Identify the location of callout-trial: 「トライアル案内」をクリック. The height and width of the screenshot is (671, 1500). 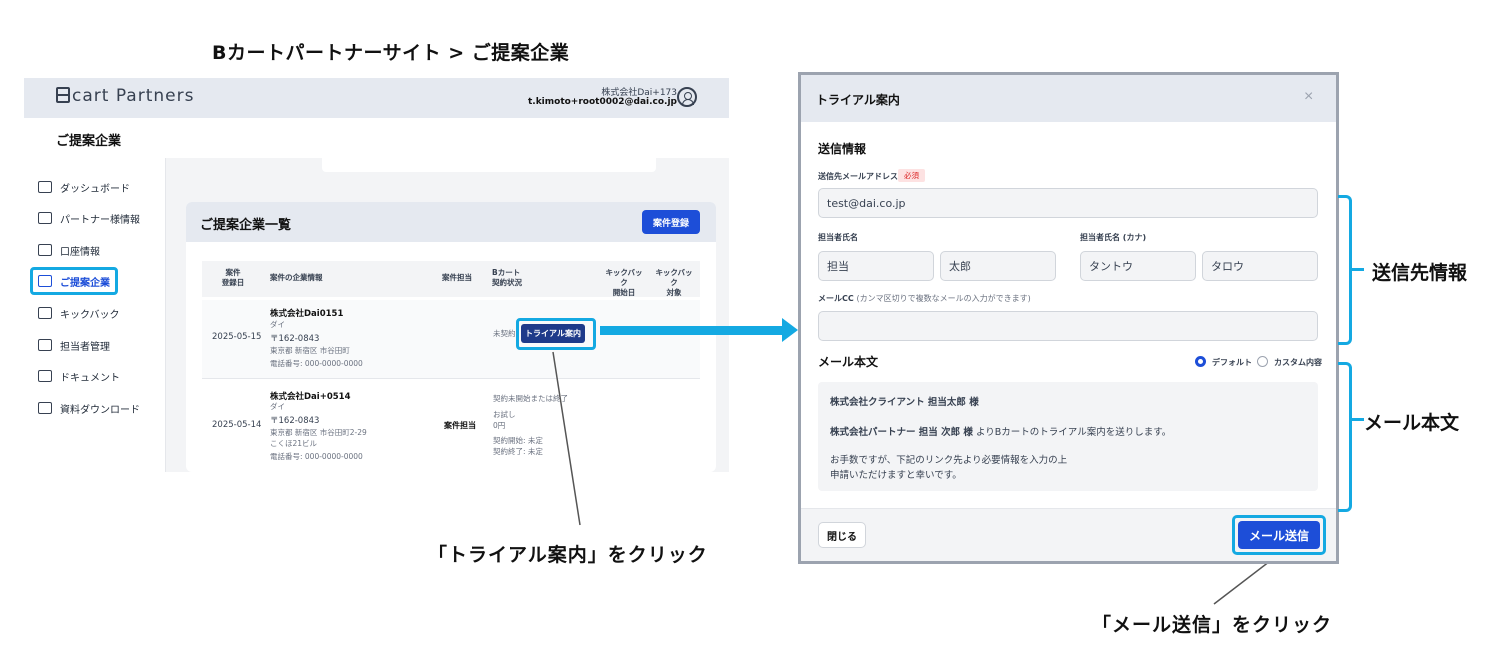
(568, 555).